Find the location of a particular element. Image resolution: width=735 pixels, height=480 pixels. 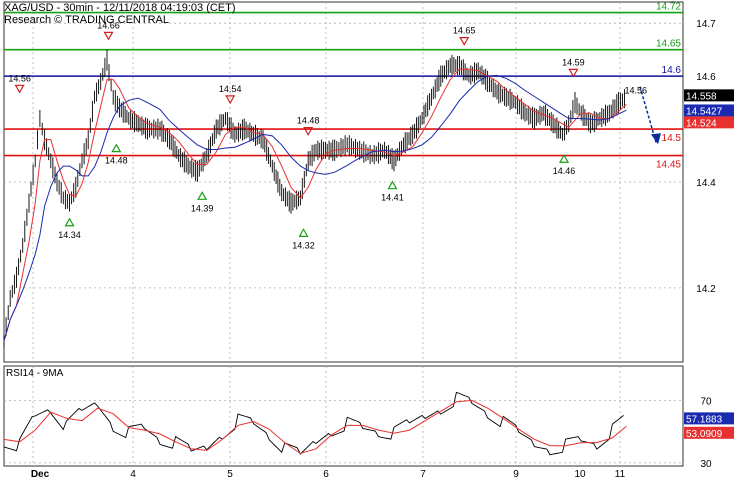

rsi-value-box-label: 53.0909 is located at coordinates (704, 434).